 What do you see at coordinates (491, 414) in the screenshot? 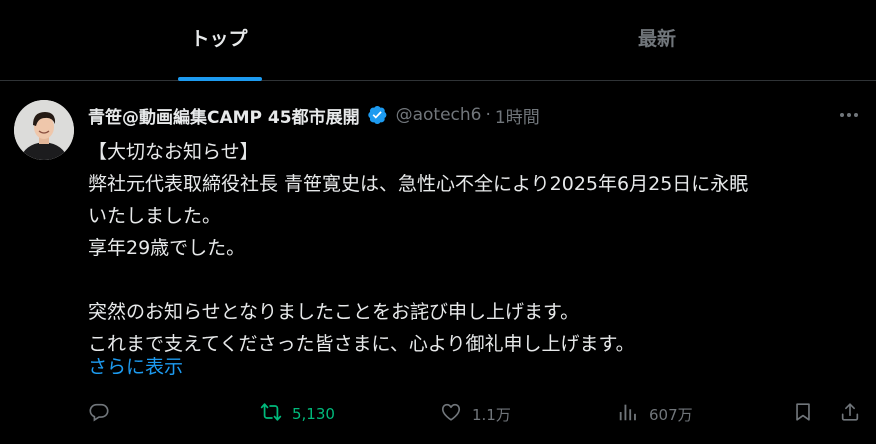
I see `like-count: 1.1万` at bounding box center [491, 414].